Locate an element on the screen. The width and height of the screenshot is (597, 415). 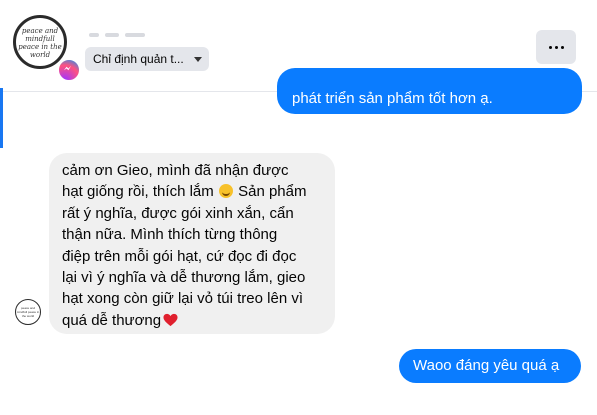
message-line: lại vì ý nghĩa và dễ thương lắm, gieo is located at coordinates (184, 278).